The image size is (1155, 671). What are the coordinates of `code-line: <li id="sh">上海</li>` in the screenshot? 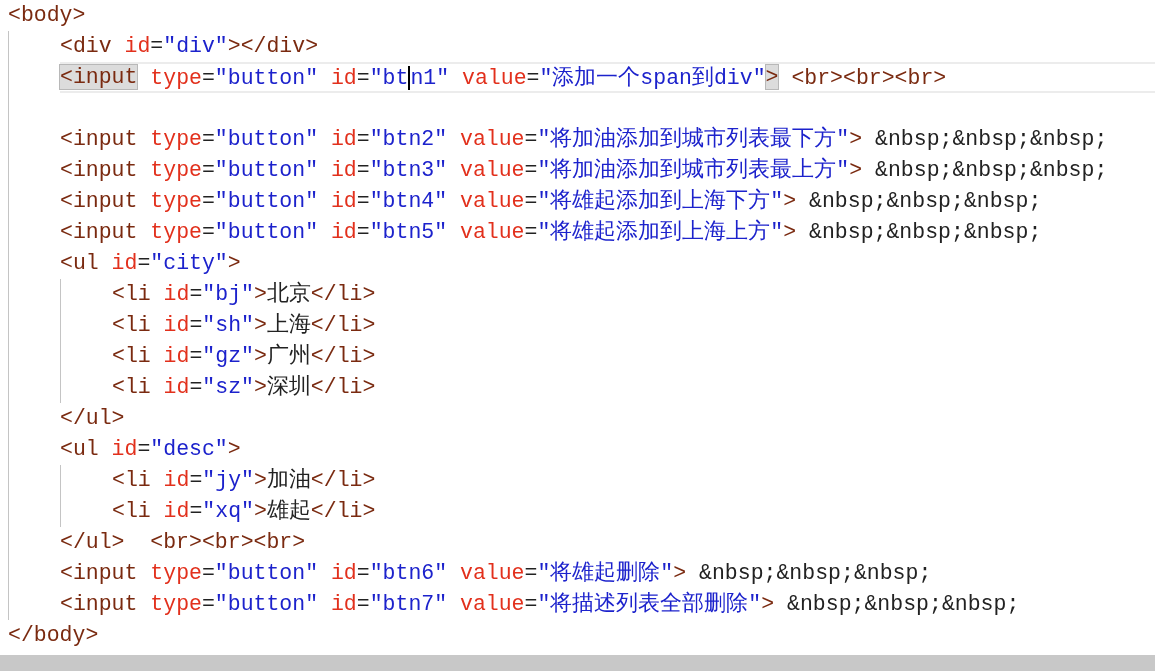 It's located at (244, 325).